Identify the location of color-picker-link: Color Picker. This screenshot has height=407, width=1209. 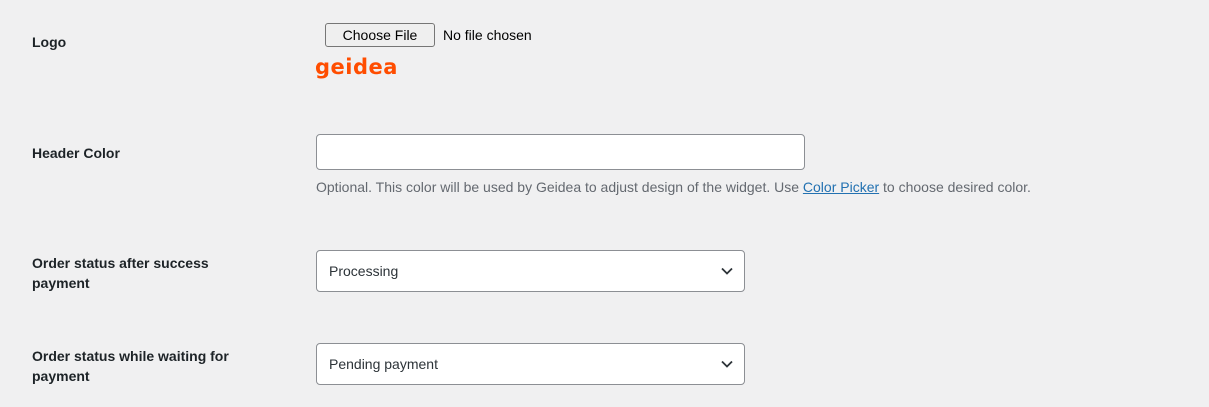
(841, 187).